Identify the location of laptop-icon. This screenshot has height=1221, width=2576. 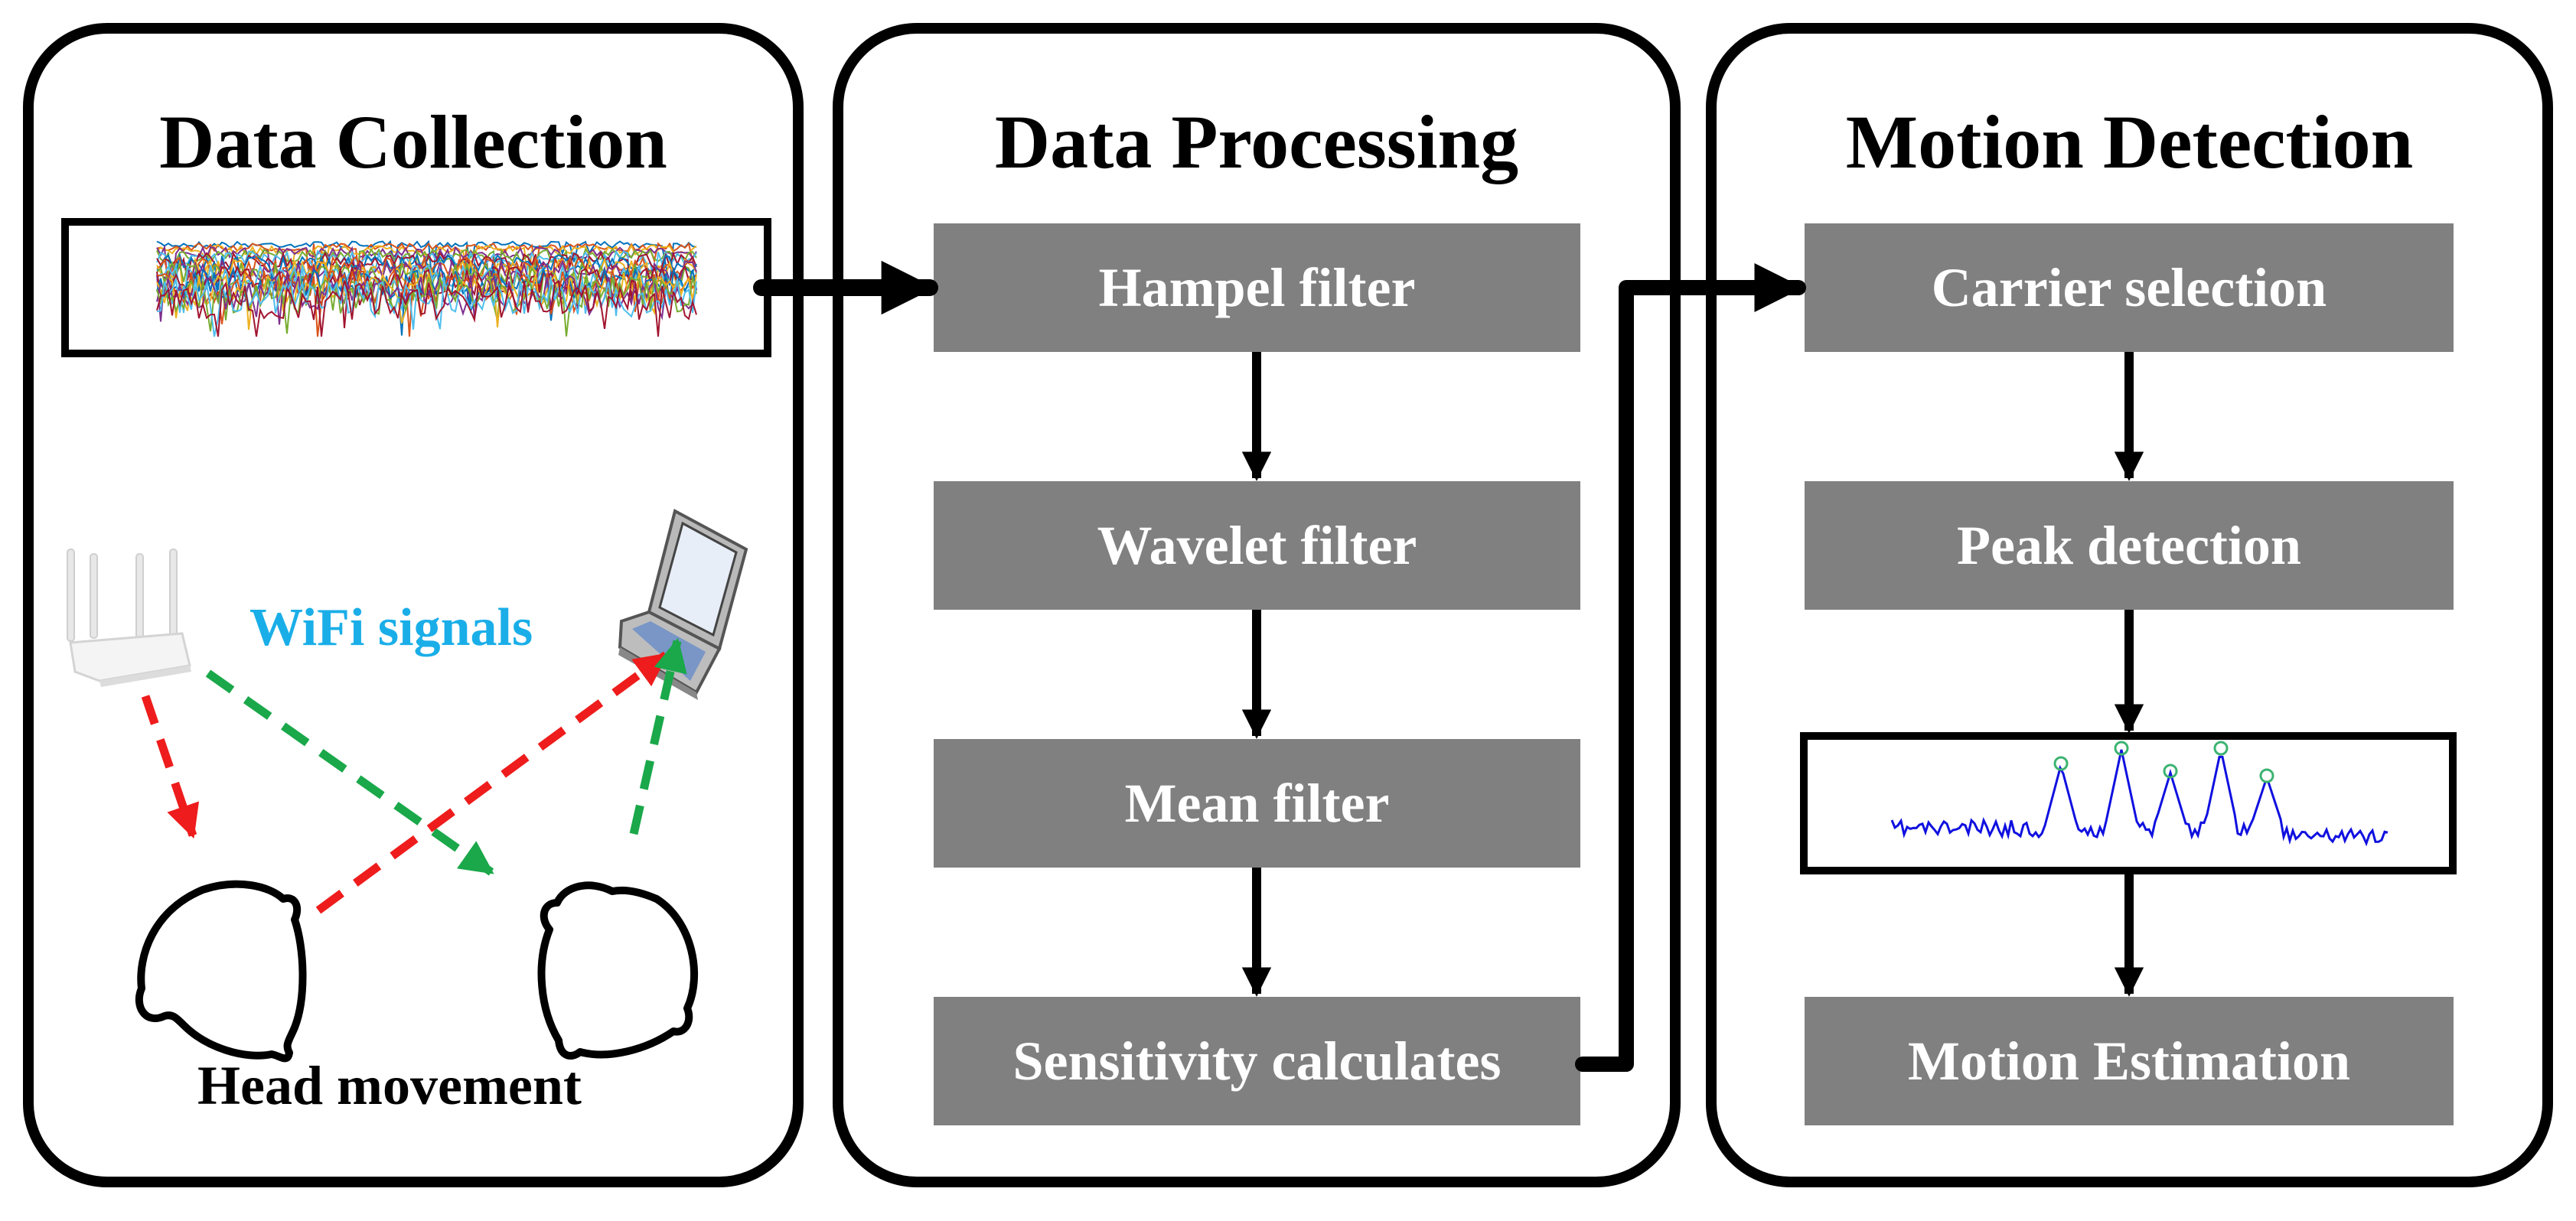
(683, 604).